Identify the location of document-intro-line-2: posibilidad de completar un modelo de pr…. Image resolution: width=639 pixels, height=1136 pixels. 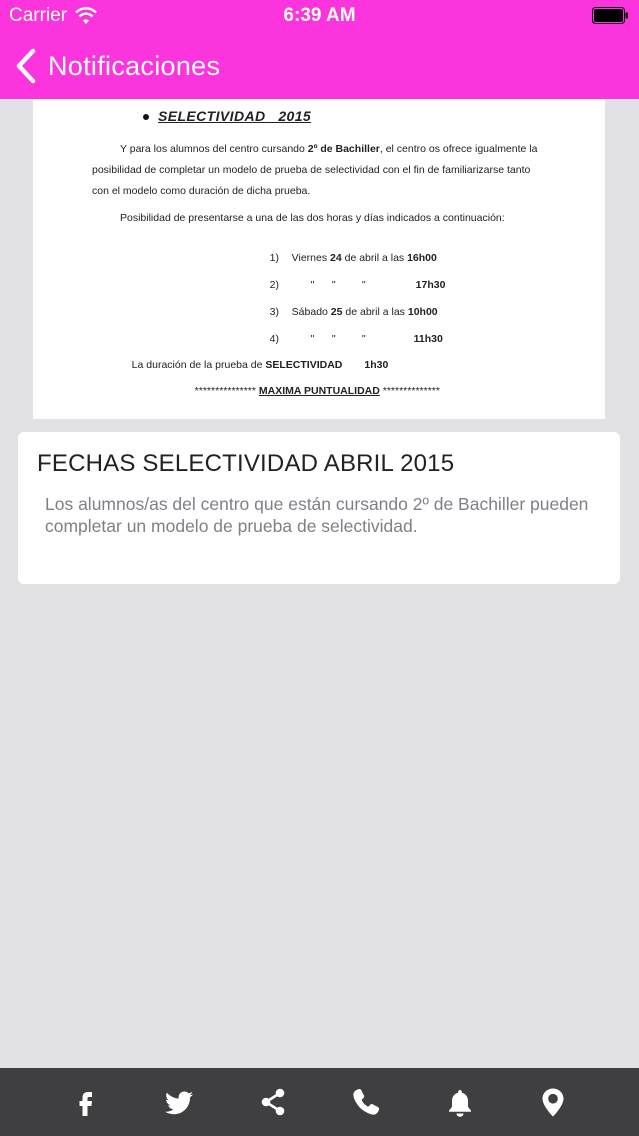
(311, 170).